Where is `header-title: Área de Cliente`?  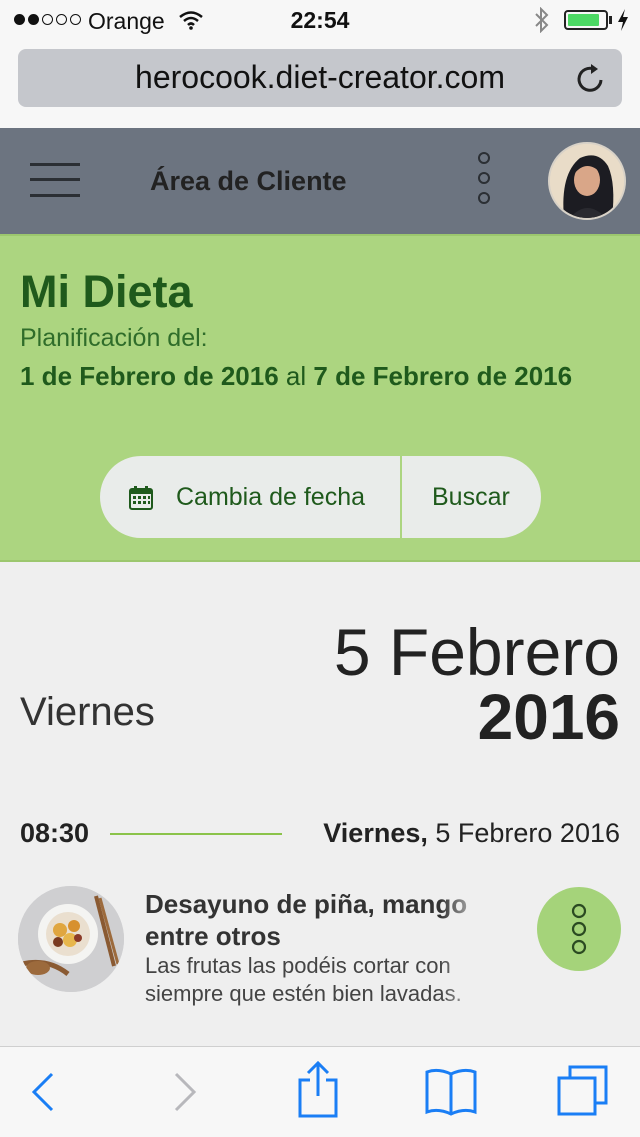
header-title: Área de Cliente is located at coordinates (248, 181).